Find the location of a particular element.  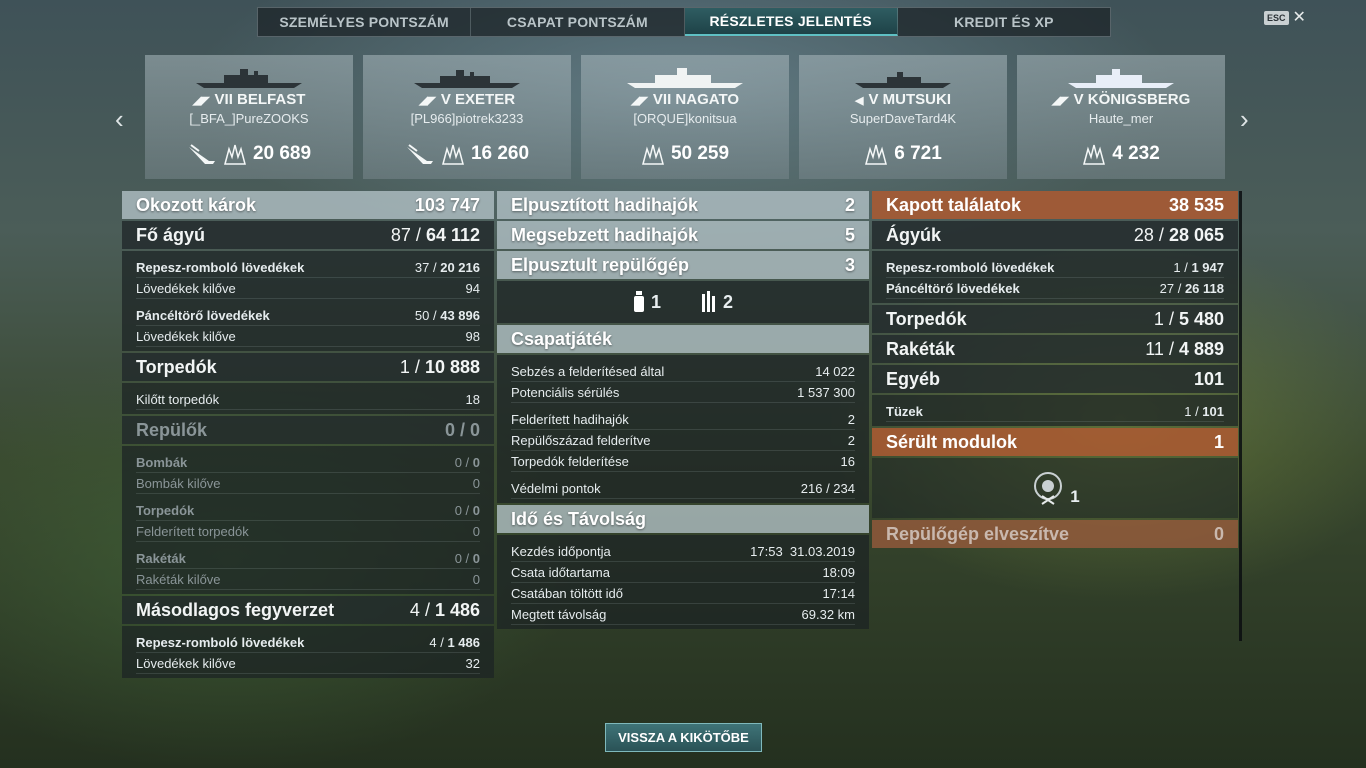

guns-received-header: Ágyúk 28 / 28 065 is located at coordinates (1055, 235).